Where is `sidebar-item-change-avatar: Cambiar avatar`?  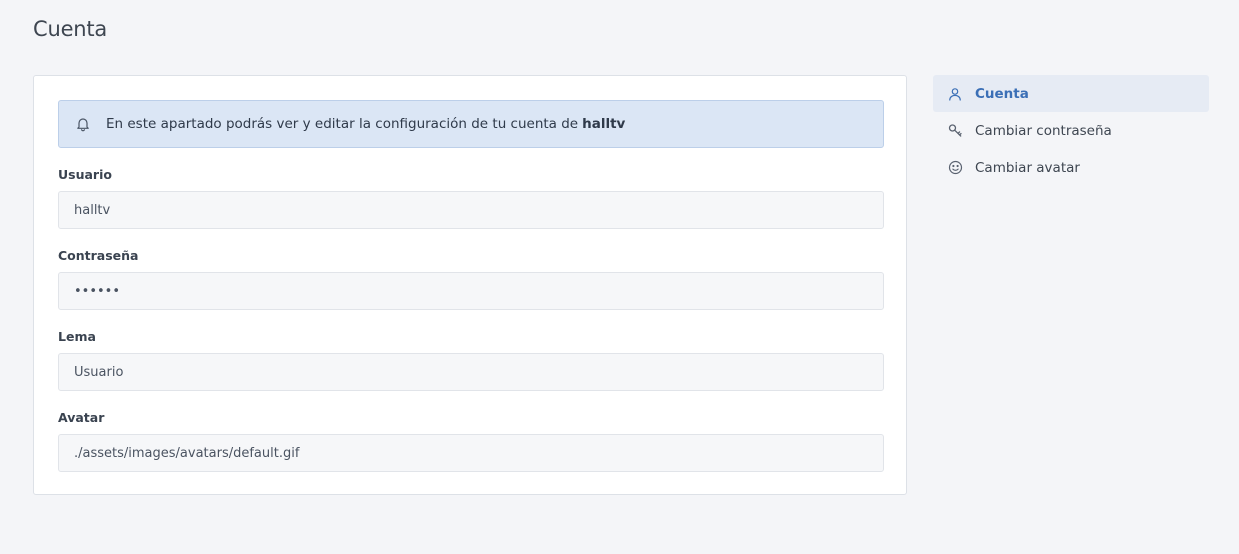 sidebar-item-change-avatar: Cambiar avatar is located at coordinates (1071, 167).